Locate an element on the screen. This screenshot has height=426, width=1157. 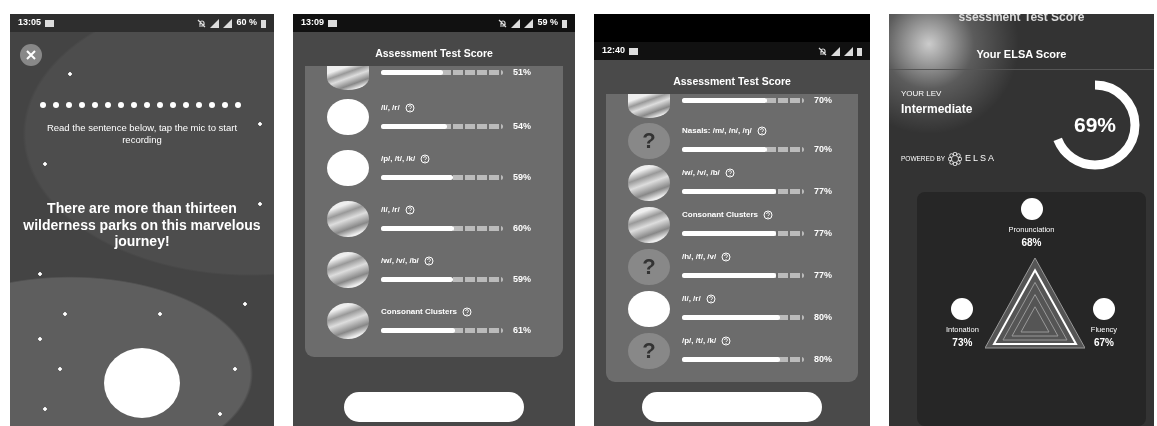
skill-percent: 67% is located at coordinates (1103, 343).